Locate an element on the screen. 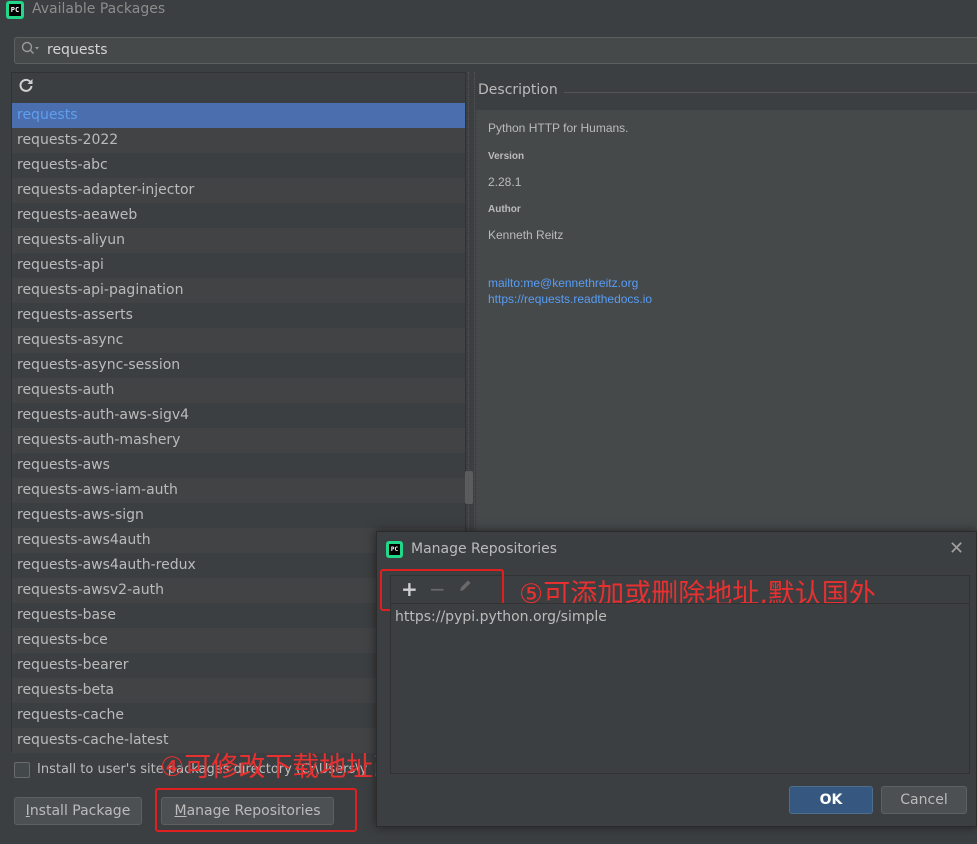 The width and height of the screenshot is (977, 844). package-list-item: requests-abc is located at coordinates (238, 165).